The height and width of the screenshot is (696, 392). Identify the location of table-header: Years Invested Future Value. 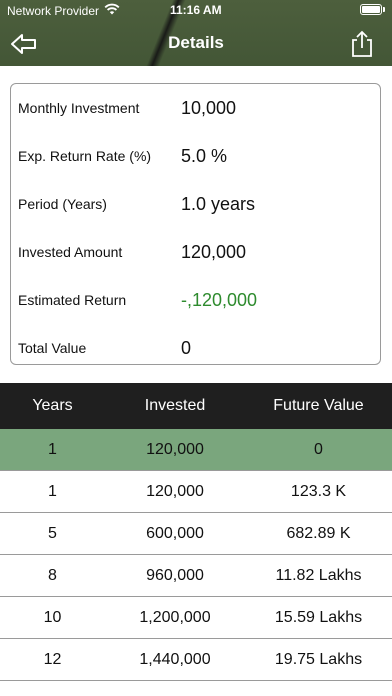
(196, 406).